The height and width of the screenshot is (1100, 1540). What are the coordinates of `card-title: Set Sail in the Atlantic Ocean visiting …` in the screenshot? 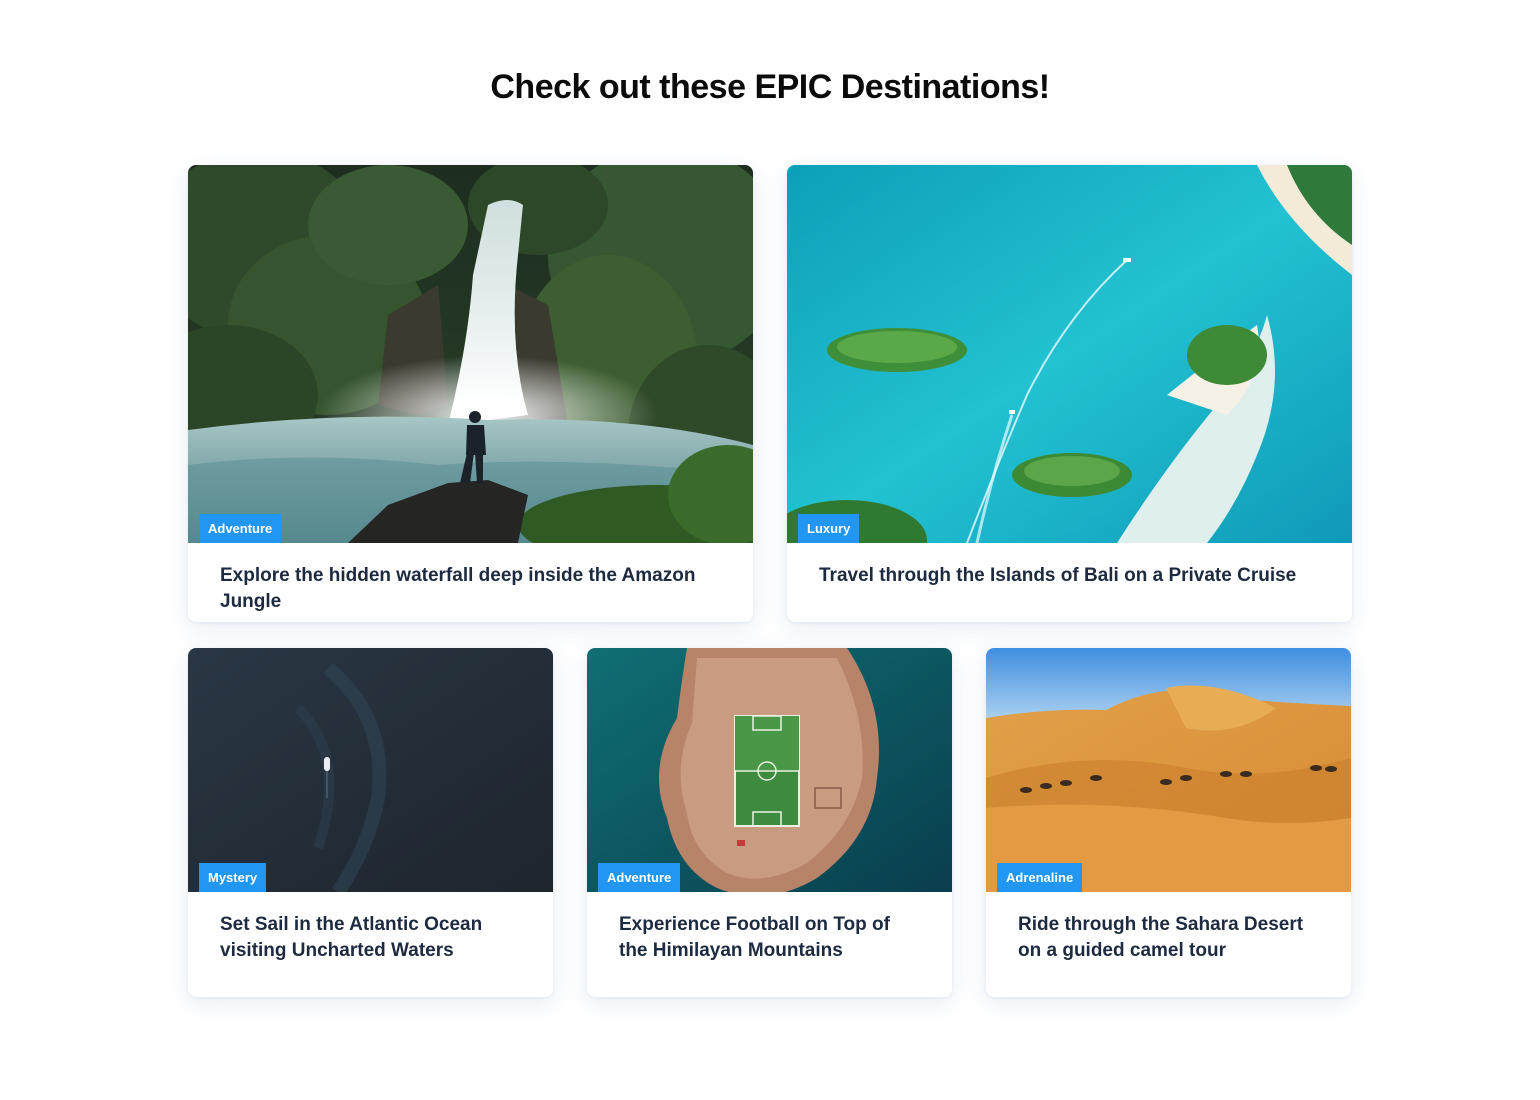 It's located at (370, 938).